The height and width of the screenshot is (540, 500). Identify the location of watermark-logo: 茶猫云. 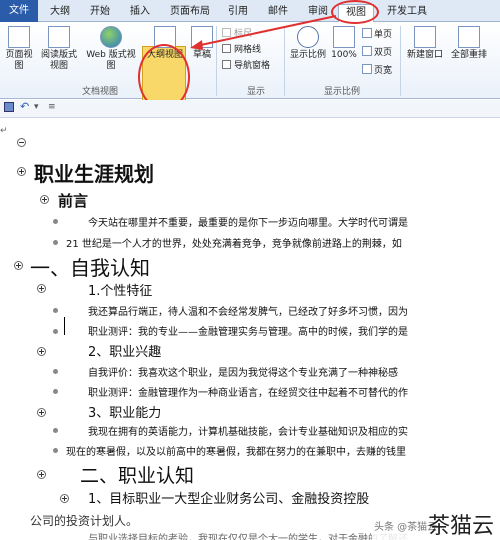
(461, 526).